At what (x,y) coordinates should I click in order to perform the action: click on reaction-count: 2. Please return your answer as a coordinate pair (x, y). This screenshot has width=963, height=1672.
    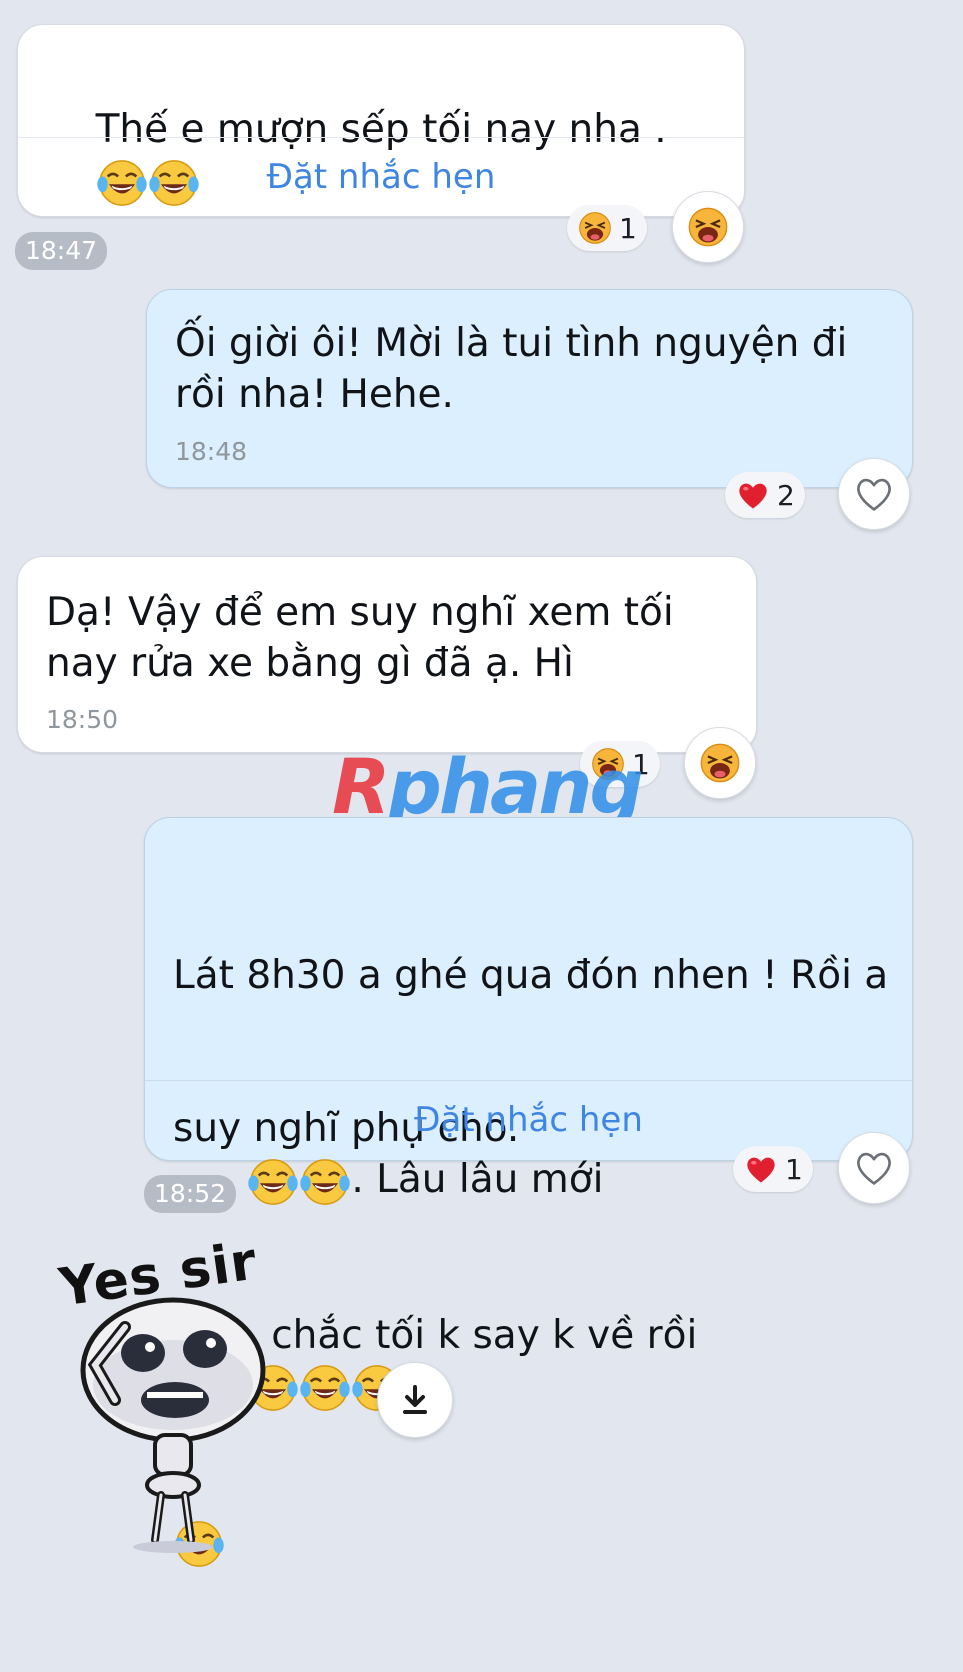
    Looking at the image, I should click on (786, 495).